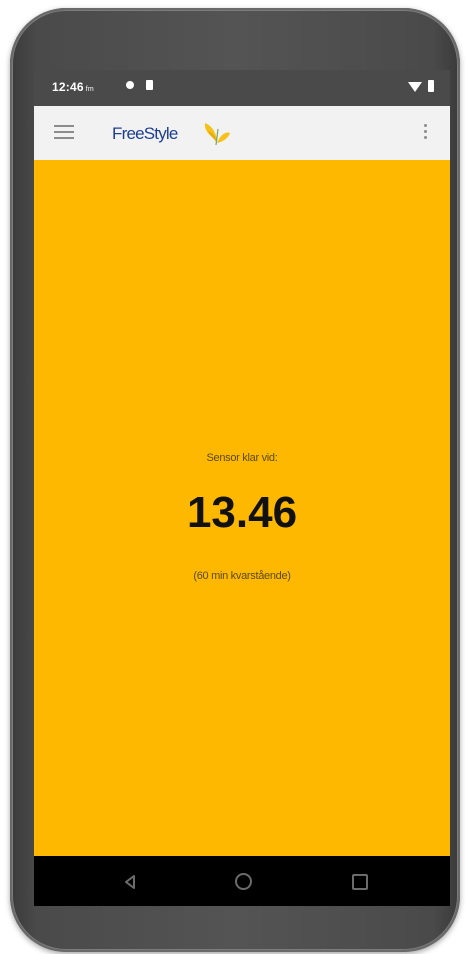 This screenshot has width=468, height=954. I want to click on notification-dot-icon, so click(130, 85).